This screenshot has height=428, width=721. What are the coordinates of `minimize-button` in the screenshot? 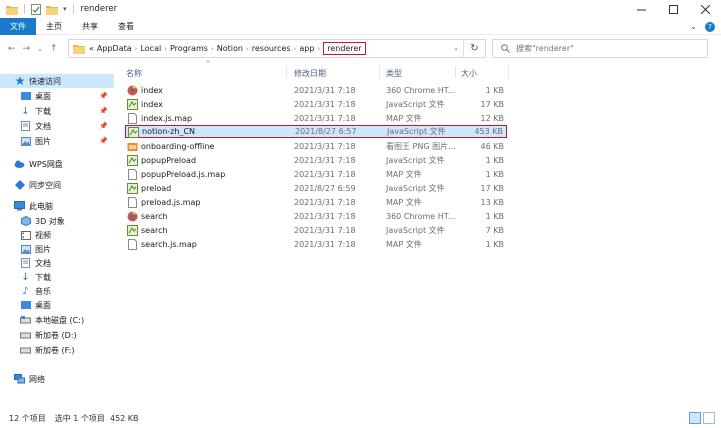 It's located at (641, 9).